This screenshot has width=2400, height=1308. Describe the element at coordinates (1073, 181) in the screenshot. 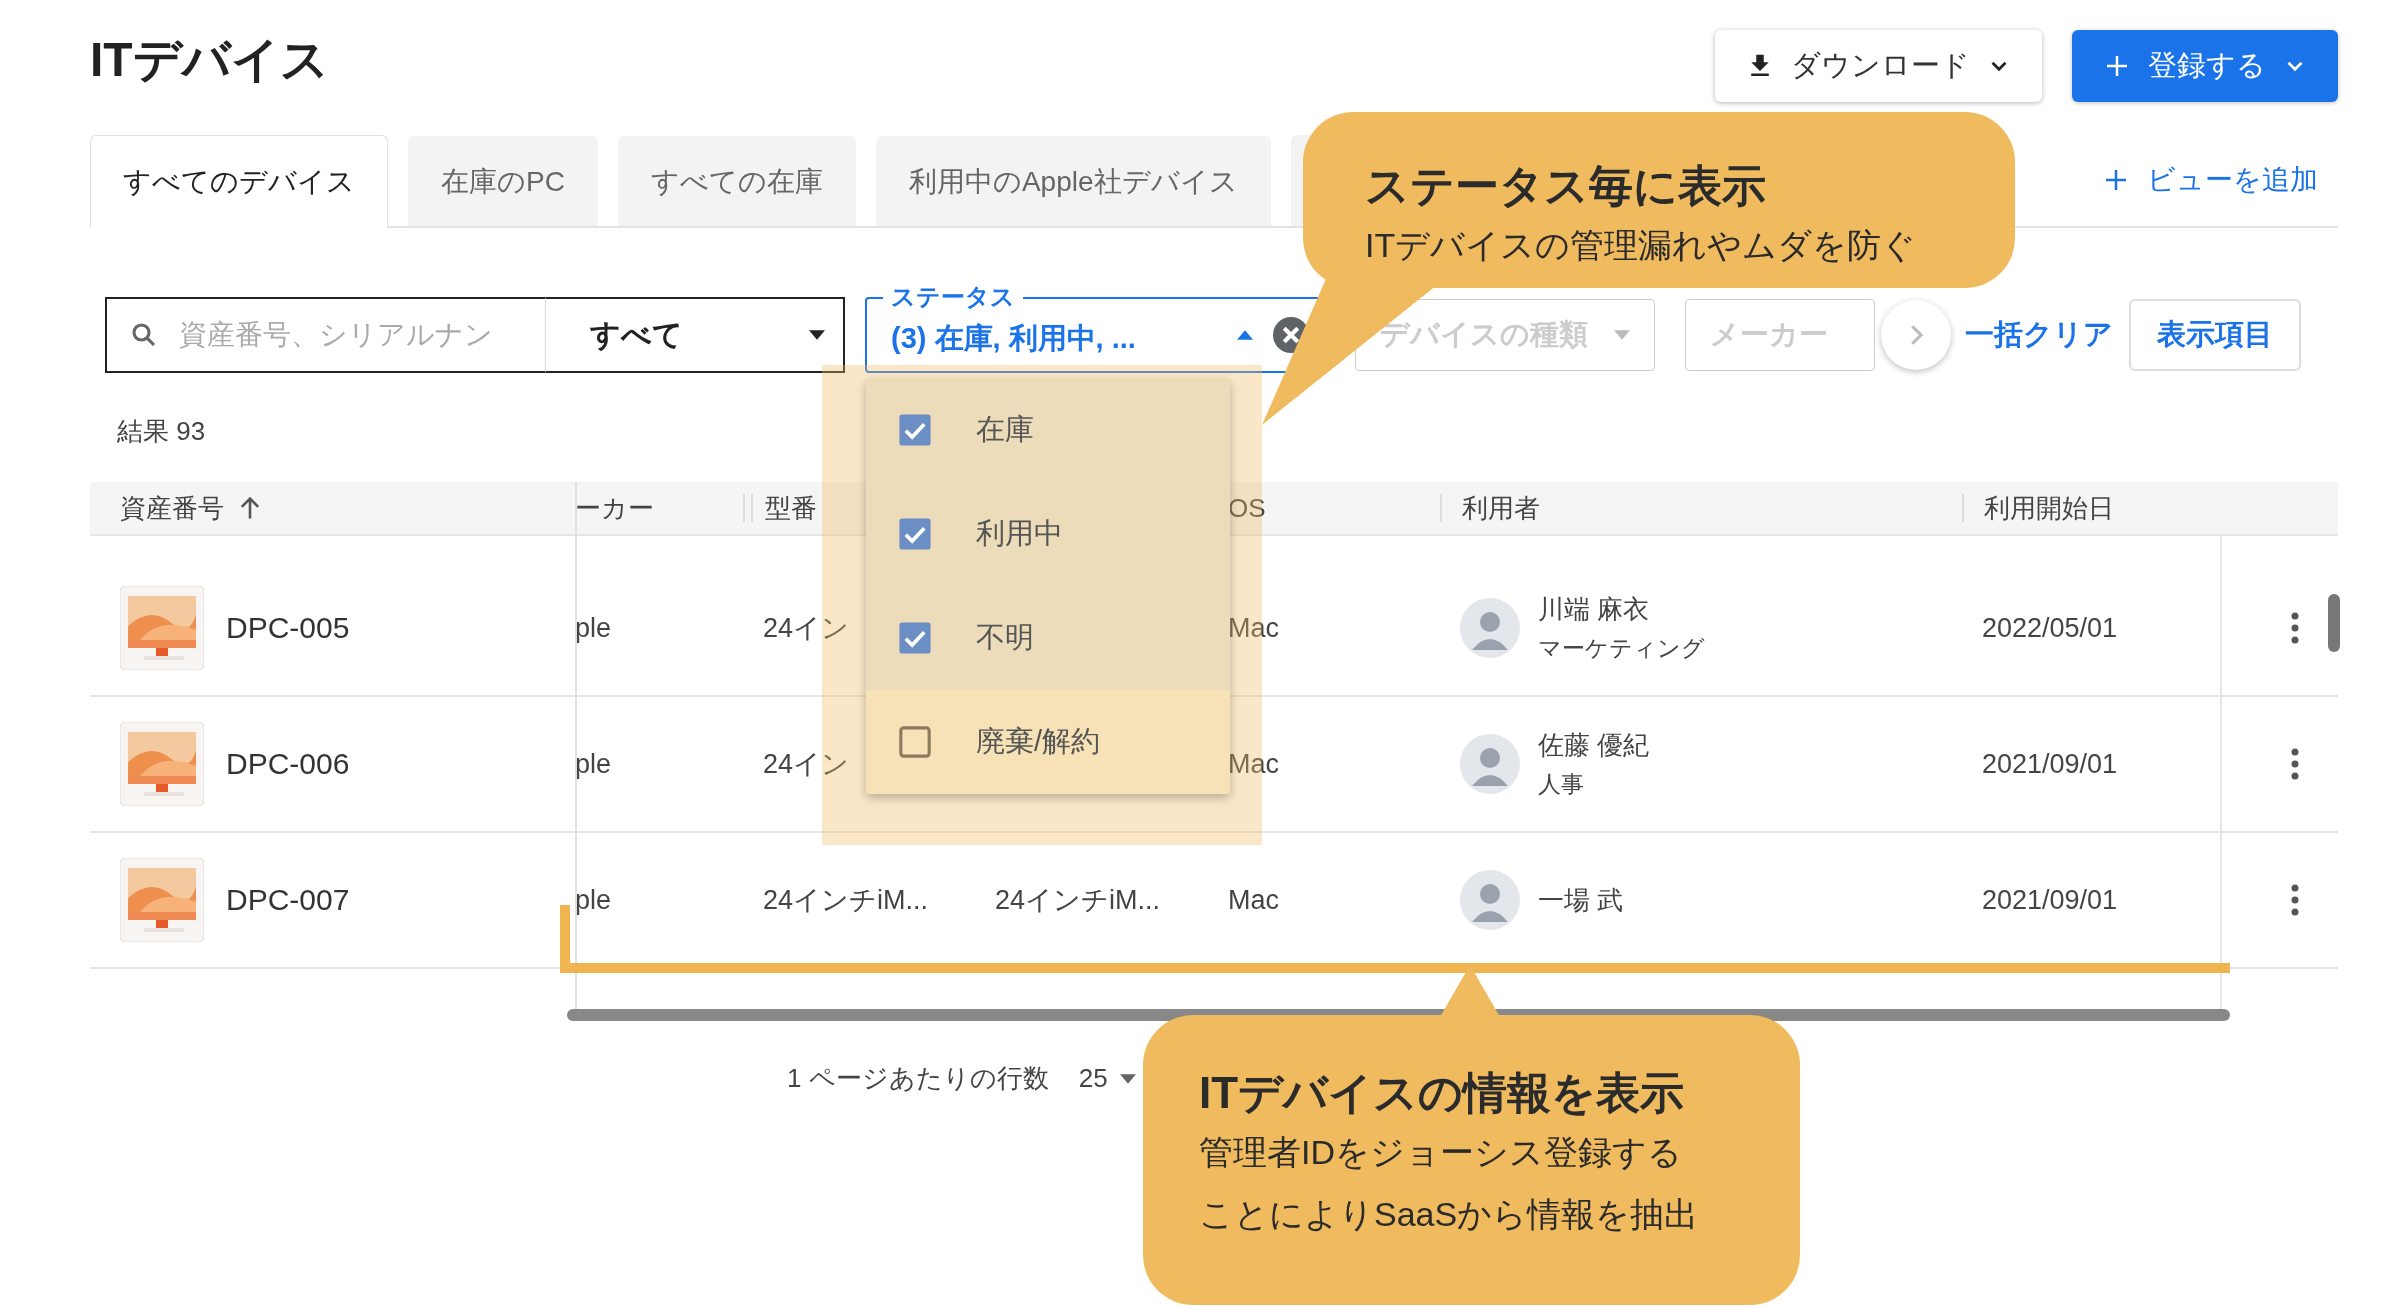

I see `tab: 利用中のApple社デバイス` at that location.